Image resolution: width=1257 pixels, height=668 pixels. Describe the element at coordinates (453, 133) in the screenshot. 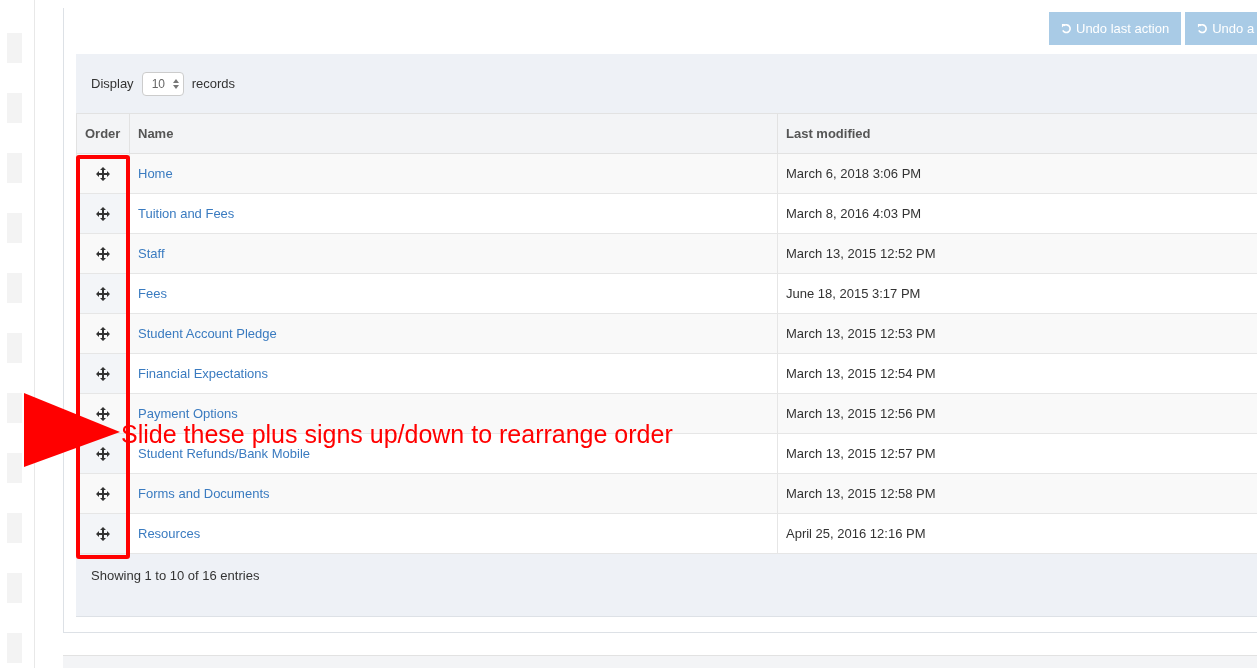

I see `column-header: Name` at that location.